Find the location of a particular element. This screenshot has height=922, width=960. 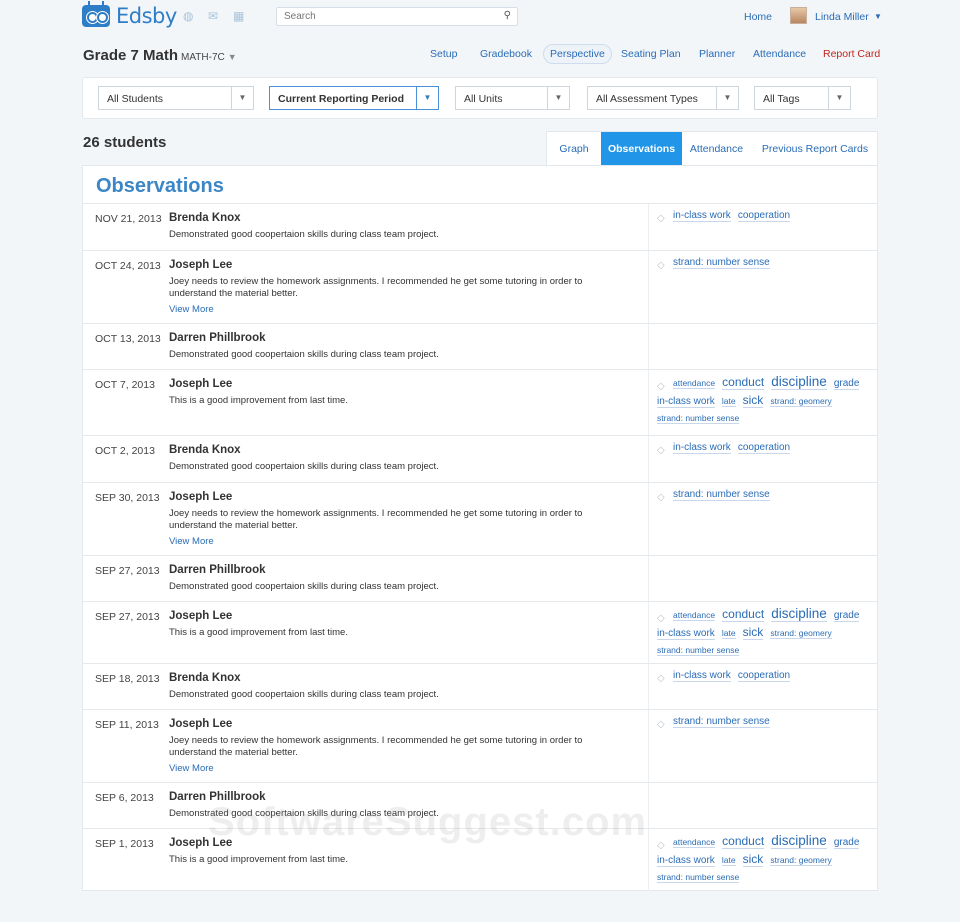

avatar is located at coordinates (798, 15).